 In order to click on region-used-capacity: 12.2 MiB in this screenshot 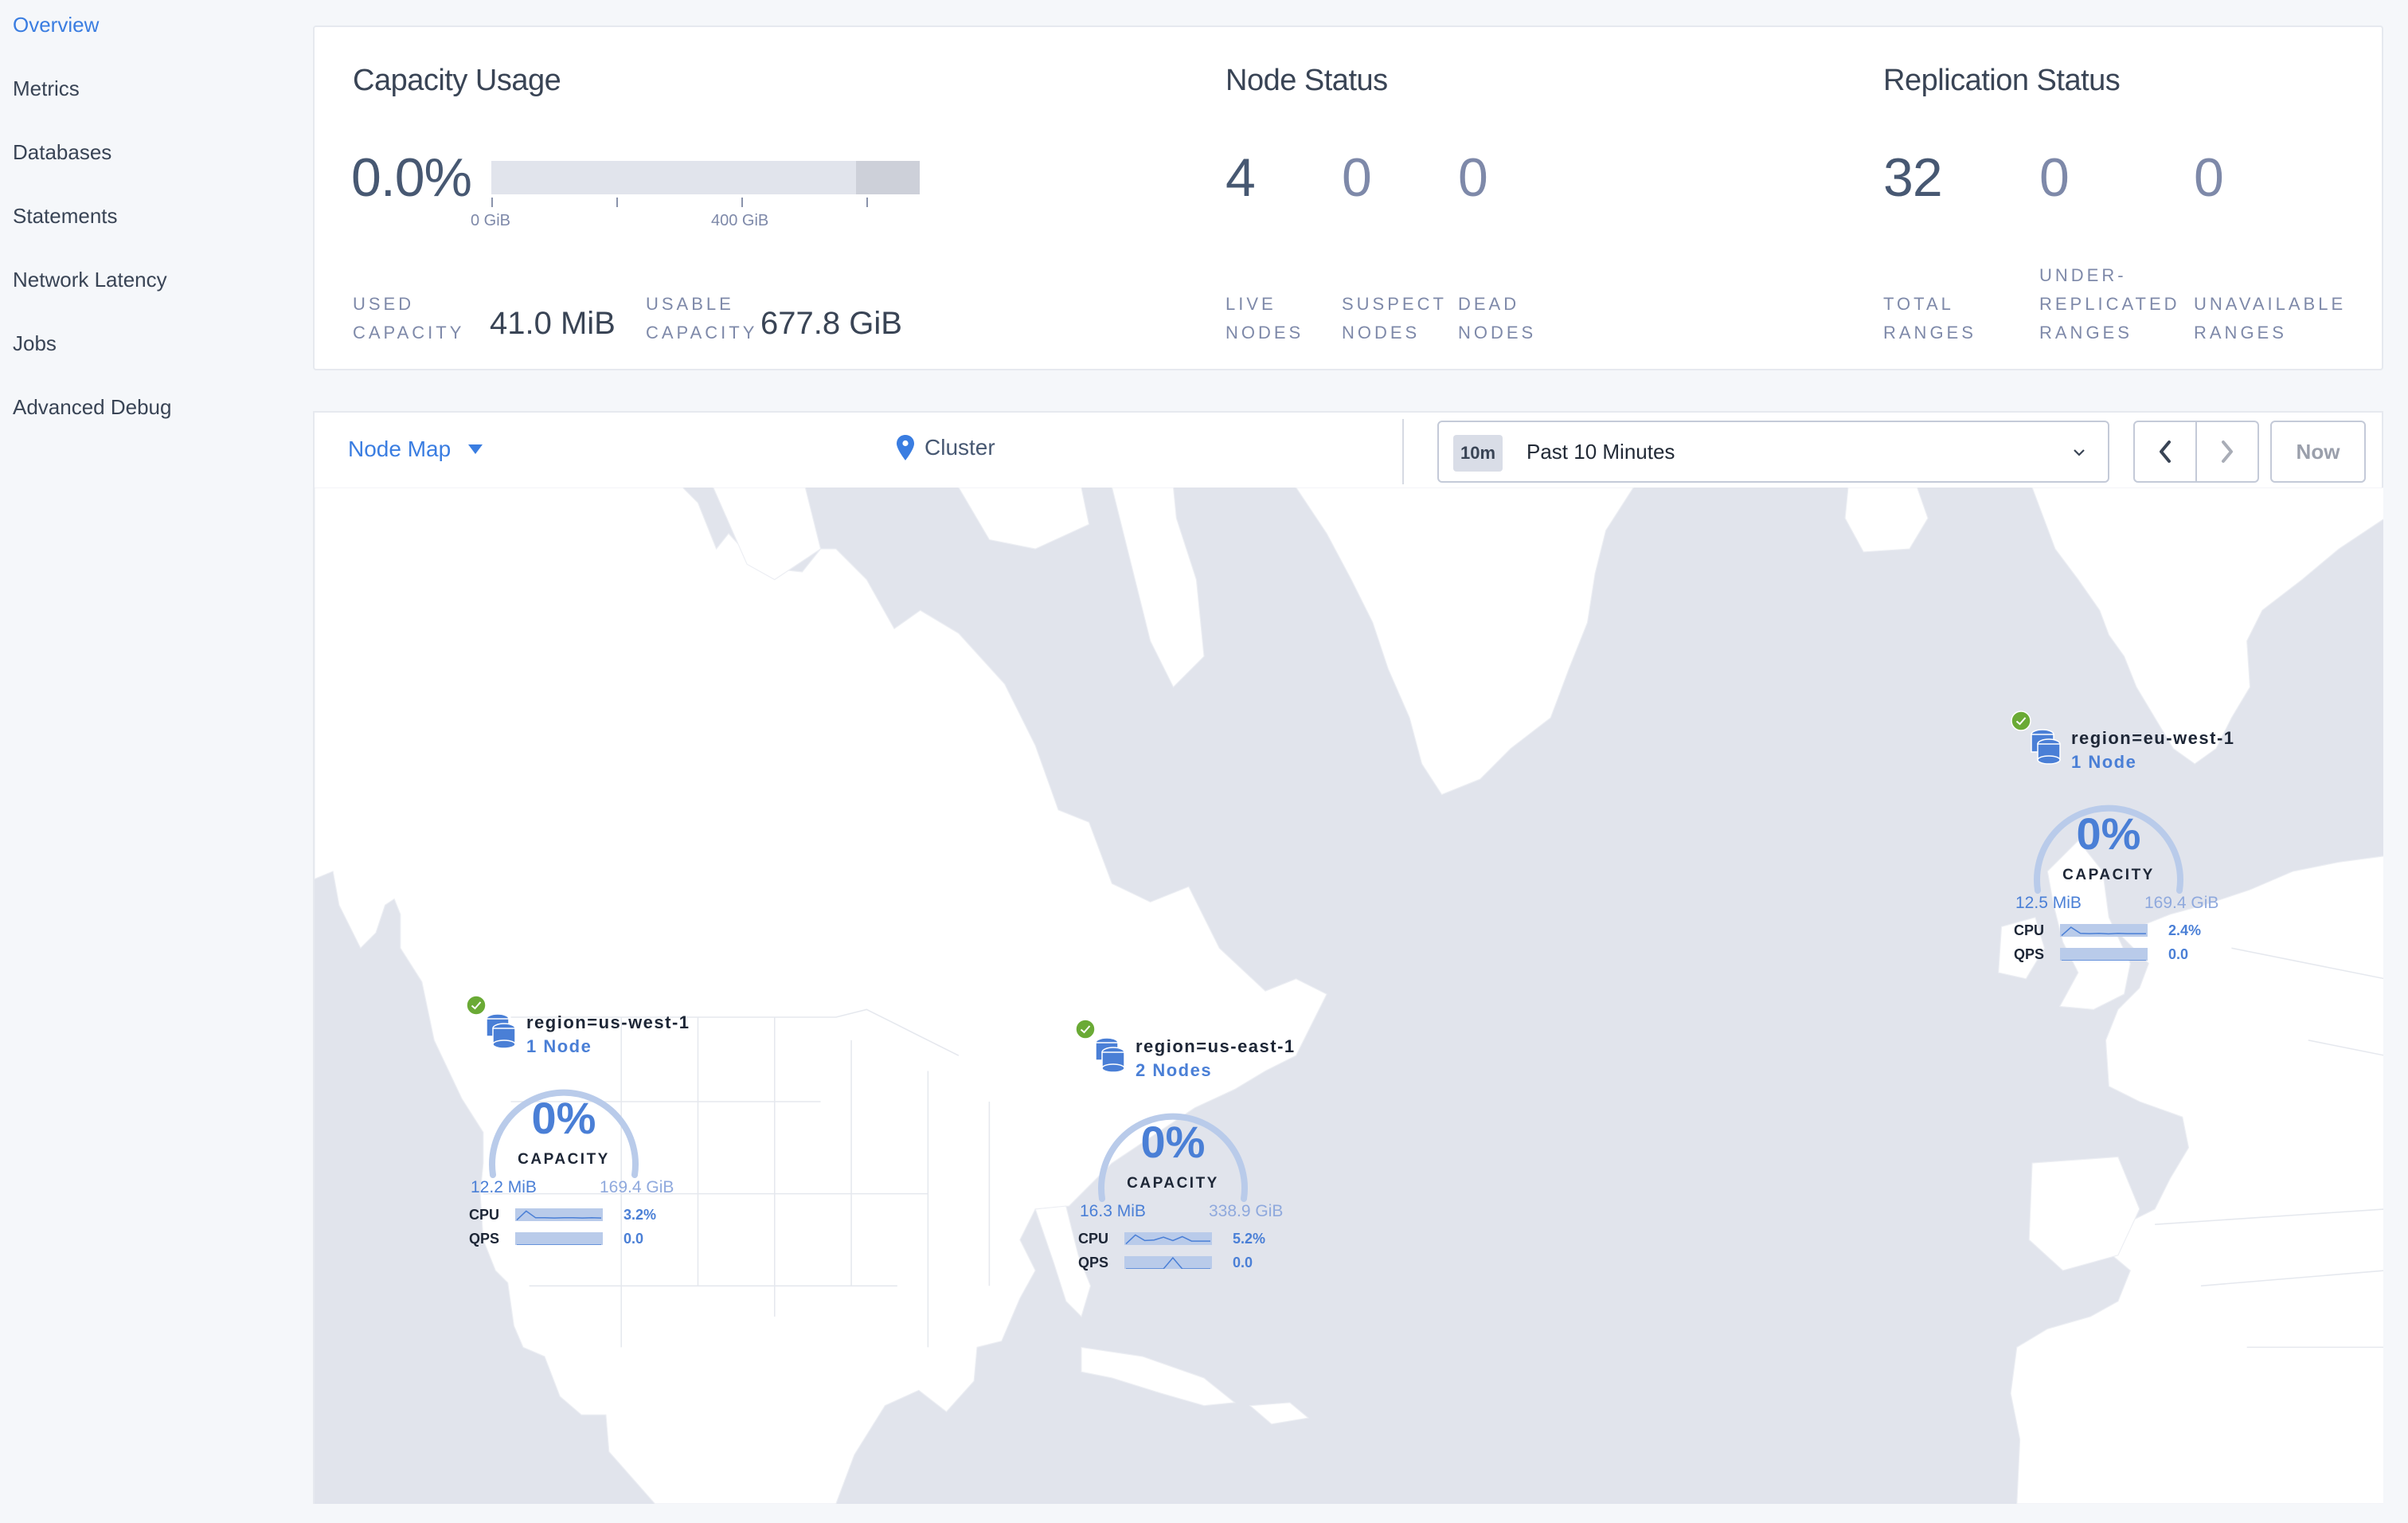, I will do `click(504, 1187)`.